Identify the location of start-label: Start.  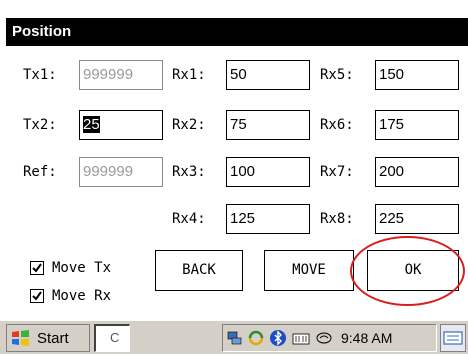
(53, 338).